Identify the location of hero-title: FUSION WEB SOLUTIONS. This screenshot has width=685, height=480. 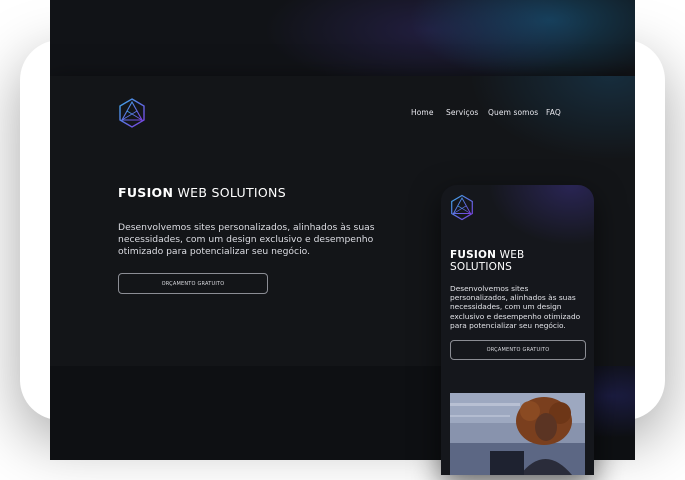
(202, 192).